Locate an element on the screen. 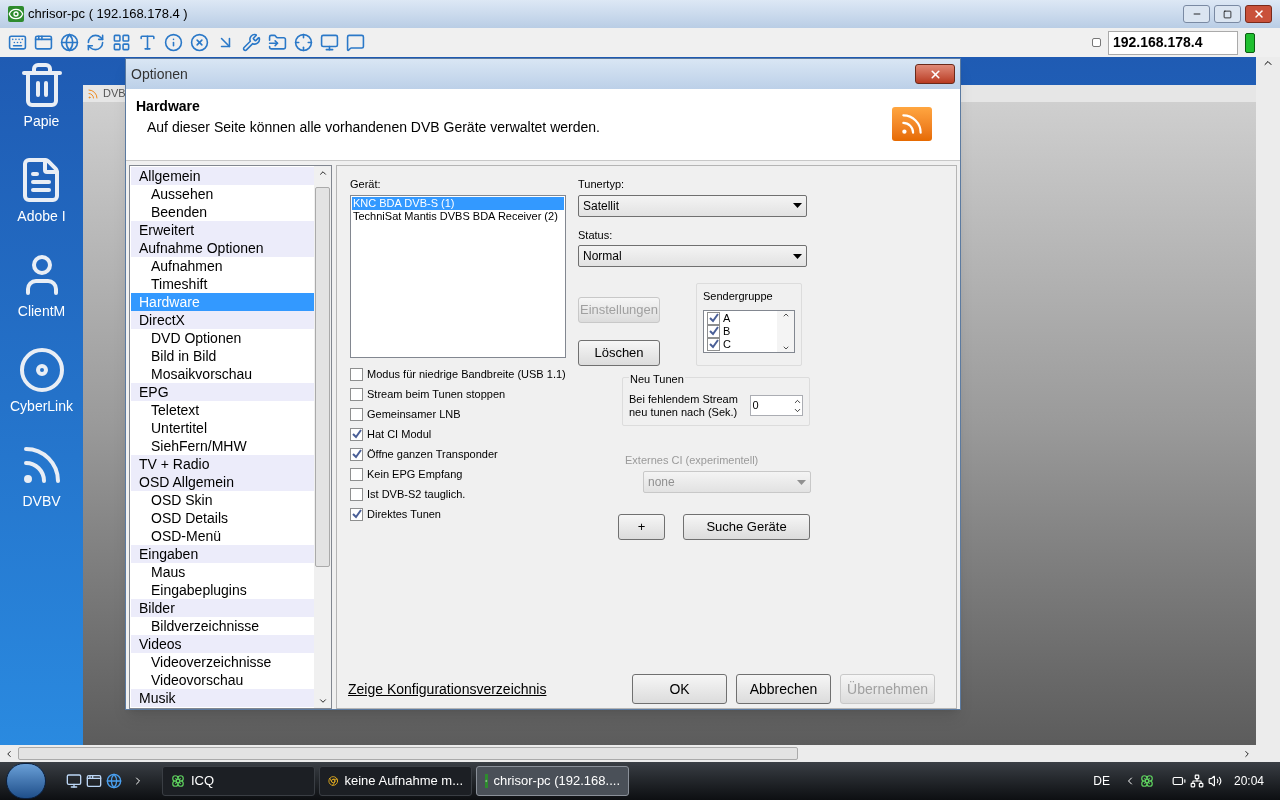 This screenshot has width=1280, height=800. battery-icon is located at coordinates (1178, 781).